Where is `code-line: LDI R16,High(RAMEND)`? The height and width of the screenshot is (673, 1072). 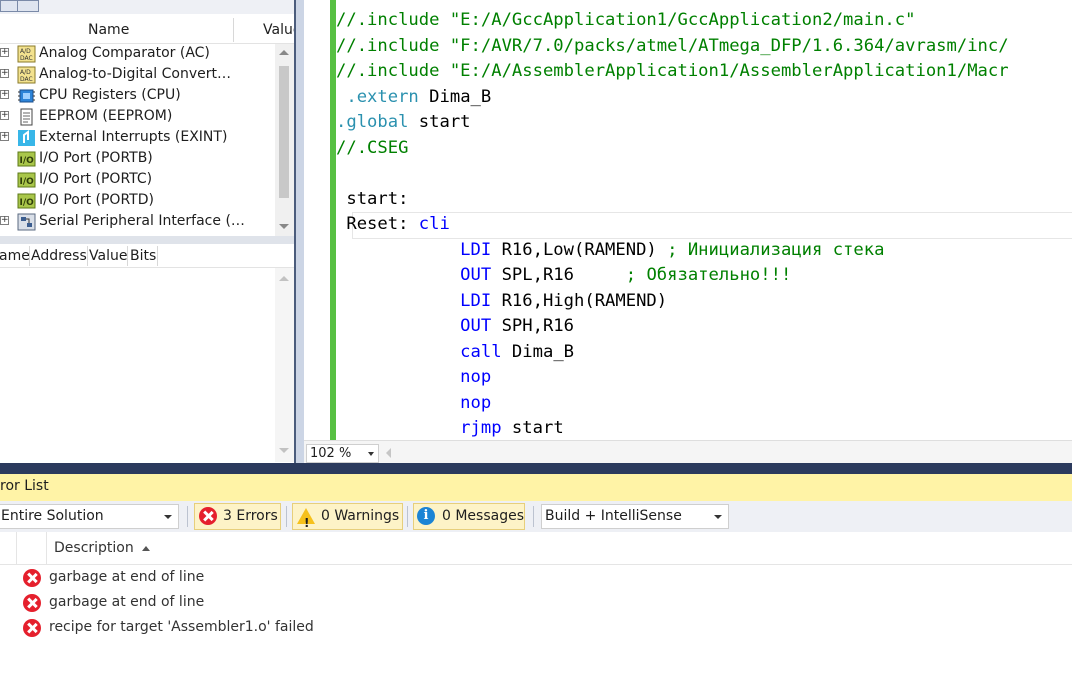 code-line: LDI R16,High(RAMEND) is located at coordinates (501, 301).